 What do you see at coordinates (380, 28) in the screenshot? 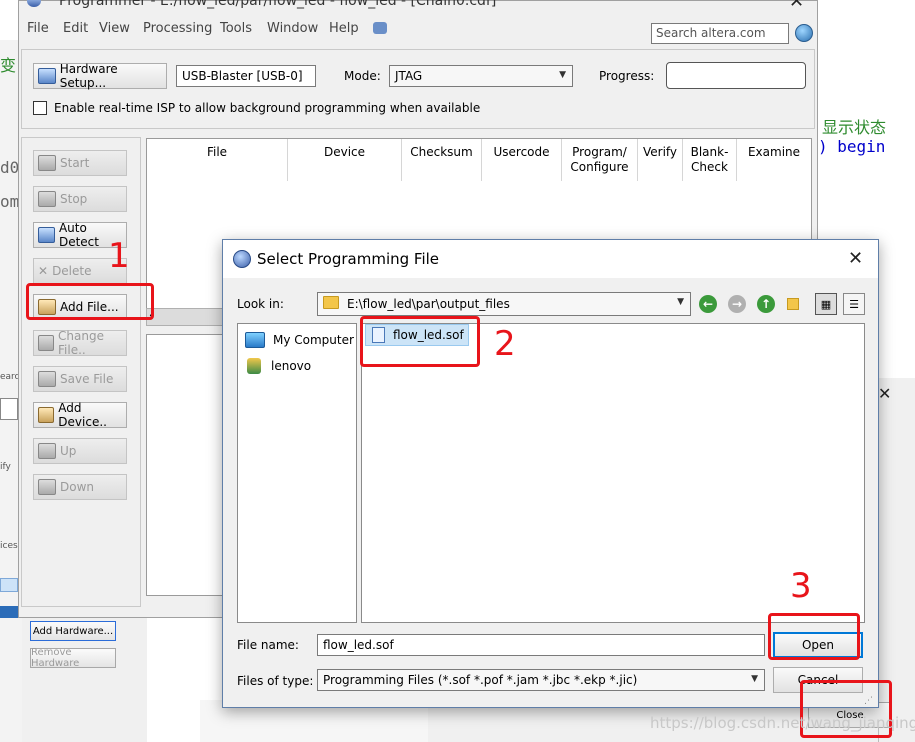
I see `help-chat-icon` at bounding box center [380, 28].